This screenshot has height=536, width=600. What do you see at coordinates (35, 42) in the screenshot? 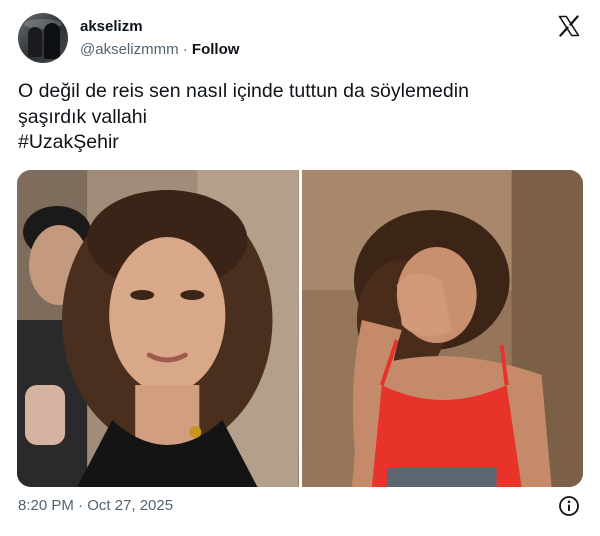
I see `avatar-figure-left` at bounding box center [35, 42].